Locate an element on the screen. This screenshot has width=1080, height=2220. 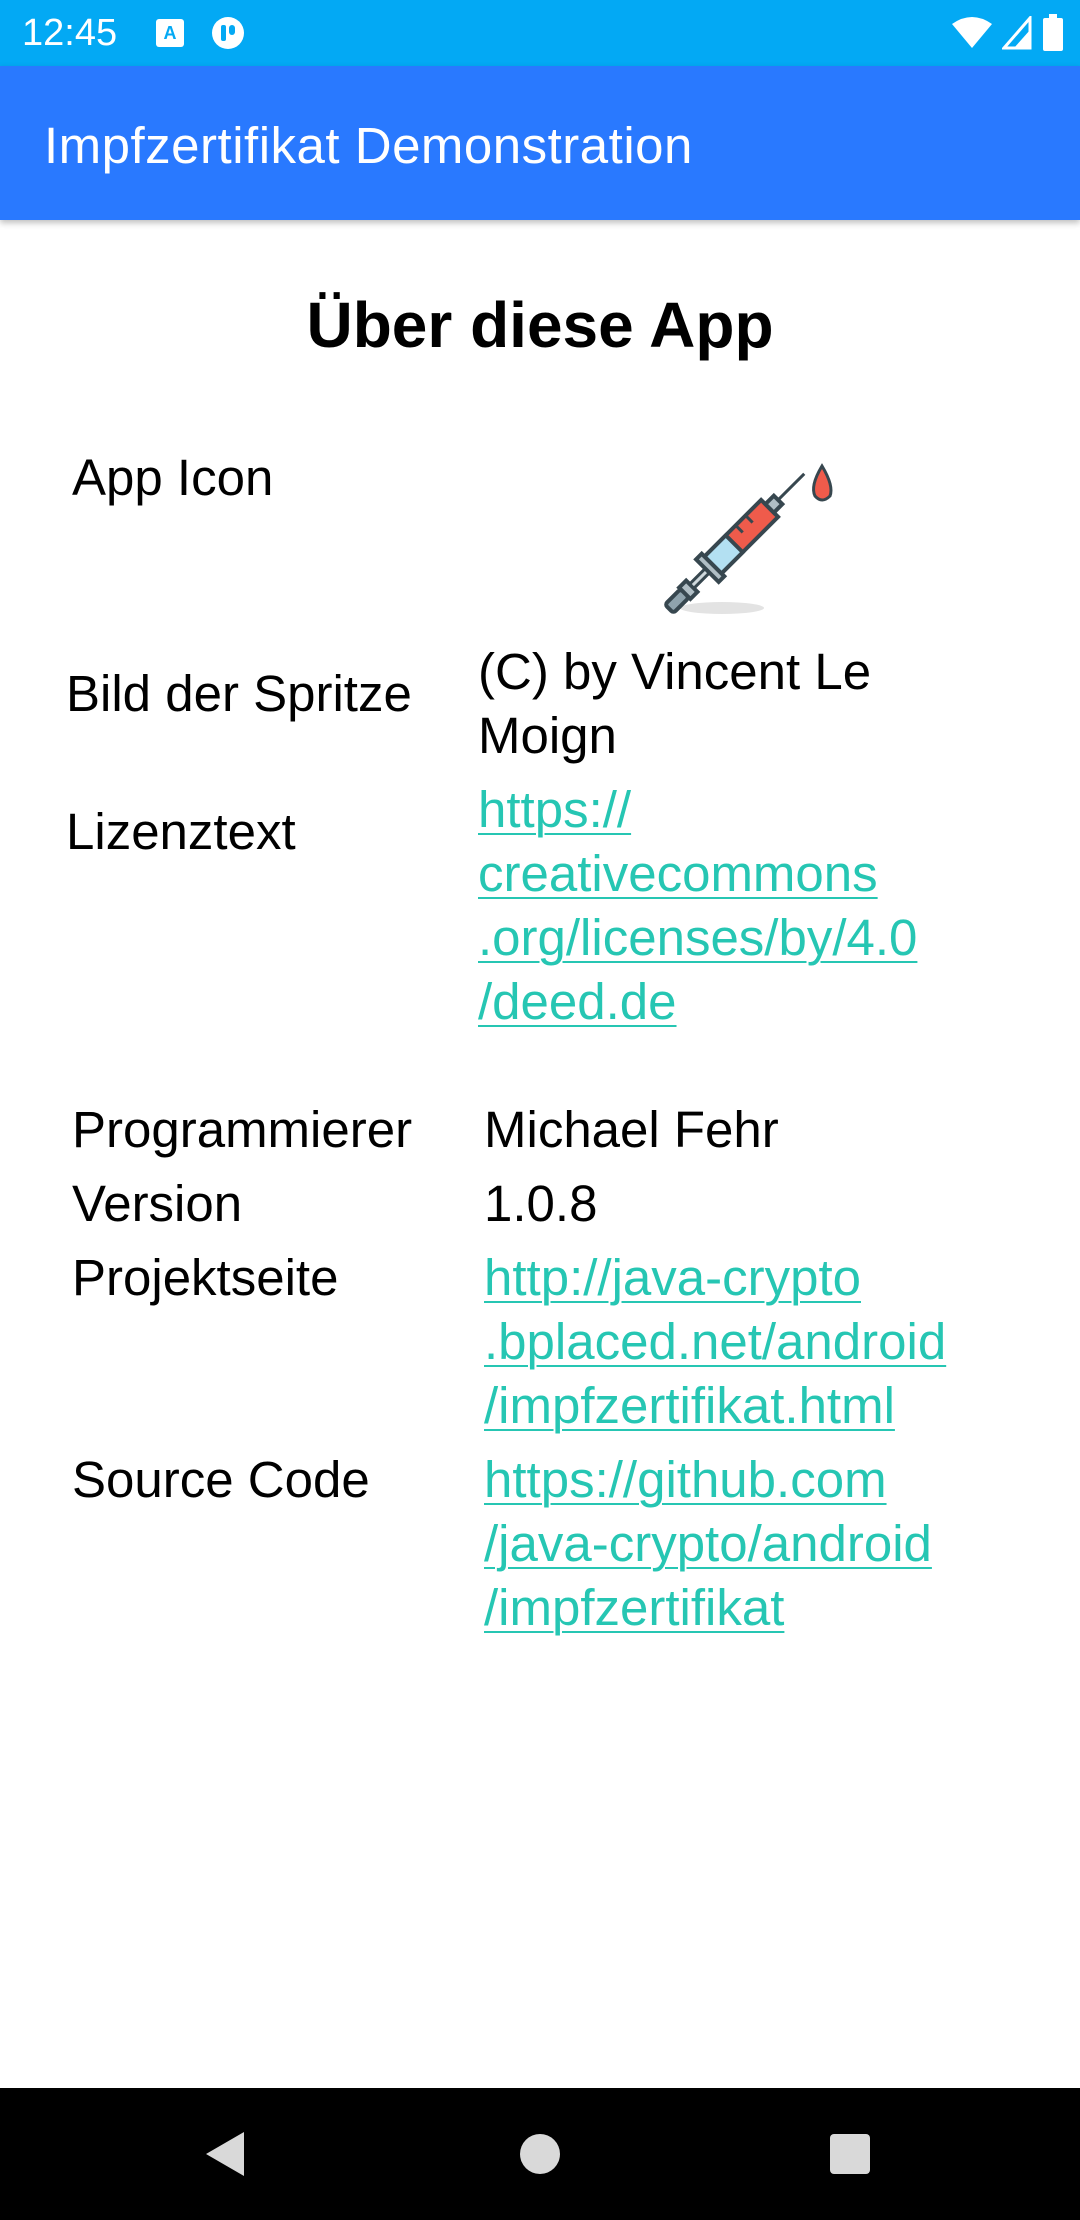
status-right-icons is located at coordinates (1008, 33).